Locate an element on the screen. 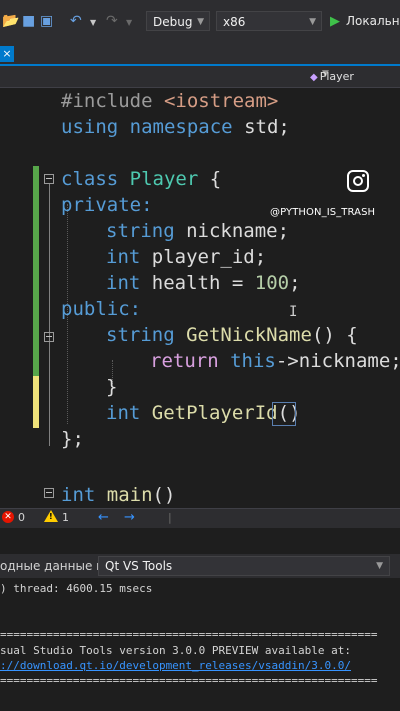 Image resolution: width=400 pixels, height=711 pixels. code-line-using: using namespace std; is located at coordinates (175, 127).